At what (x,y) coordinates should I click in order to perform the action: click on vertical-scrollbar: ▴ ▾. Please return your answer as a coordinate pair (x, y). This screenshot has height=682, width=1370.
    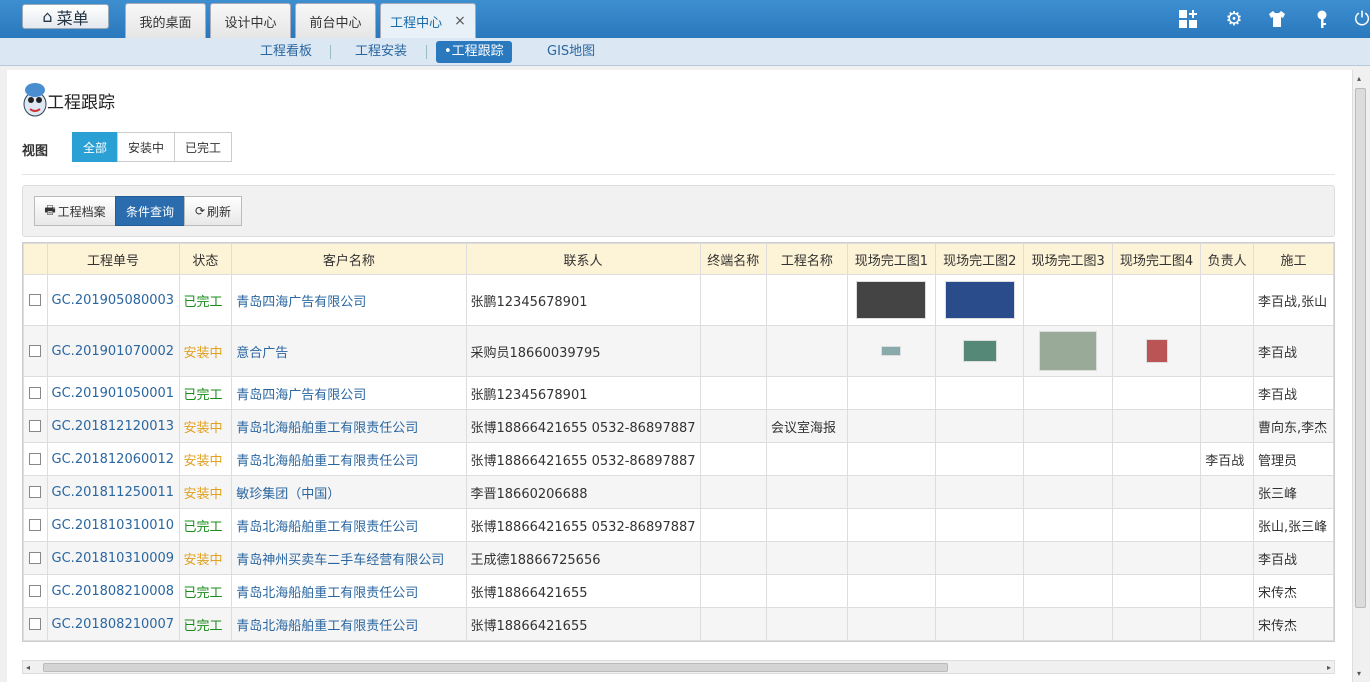
    Looking at the image, I should click on (1360, 376).